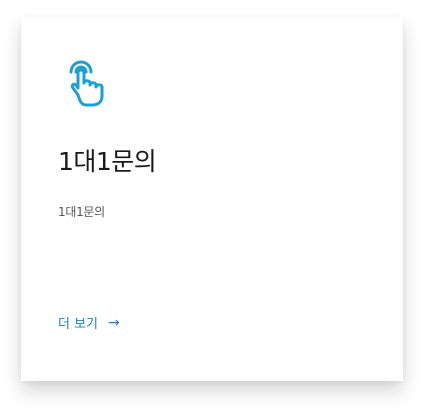 This screenshot has height=411, width=433. I want to click on tap-hand-icon, so click(88, 81).